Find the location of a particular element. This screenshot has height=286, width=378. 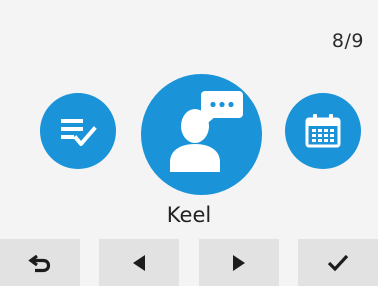

previous-button is located at coordinates (139, 262).